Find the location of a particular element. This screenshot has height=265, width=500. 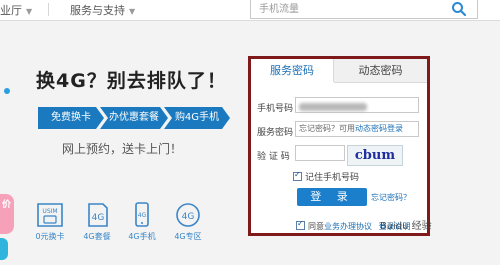

service-label: 4G专区 is located at coordinates (188, 236).